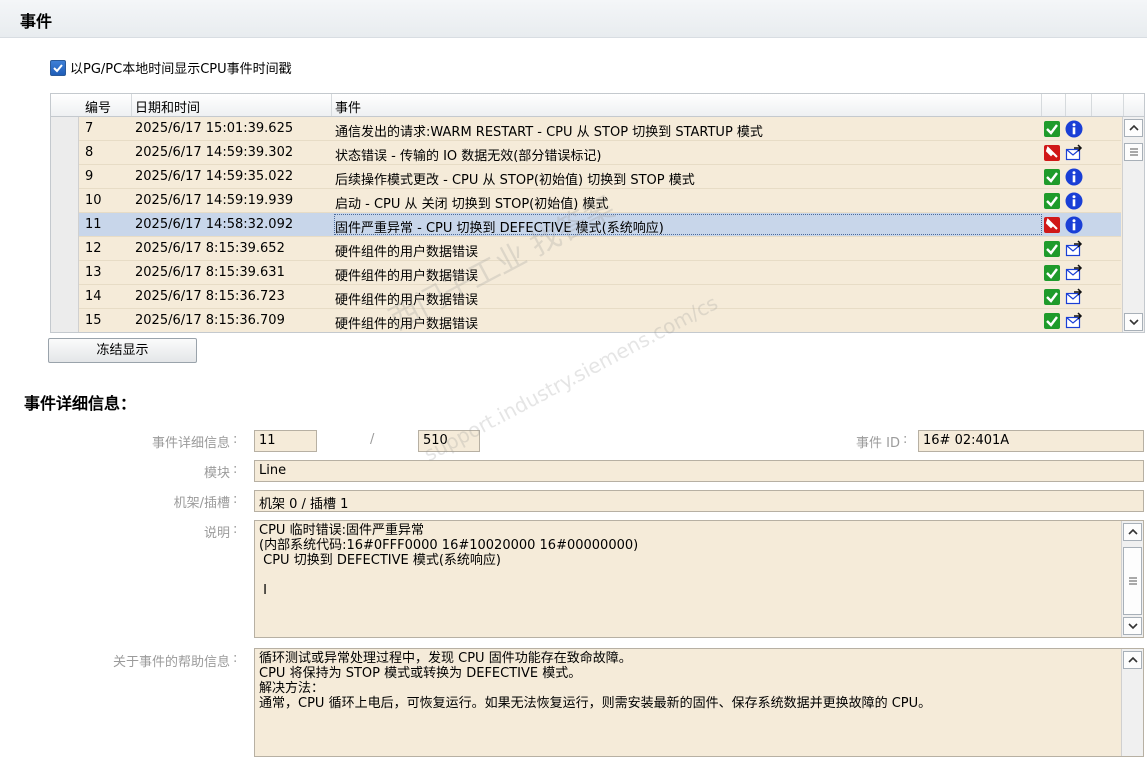  What do you see at coordinates (210, 272) in the screenshot?
I see `row-datetime: 2025/6/17 8:15:39.631` at bounding box center [210, 272].